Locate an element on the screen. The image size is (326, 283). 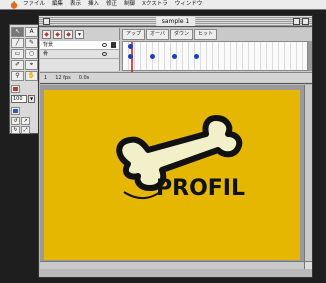
menu-file: ファイル is located at coordinates (34, 4).